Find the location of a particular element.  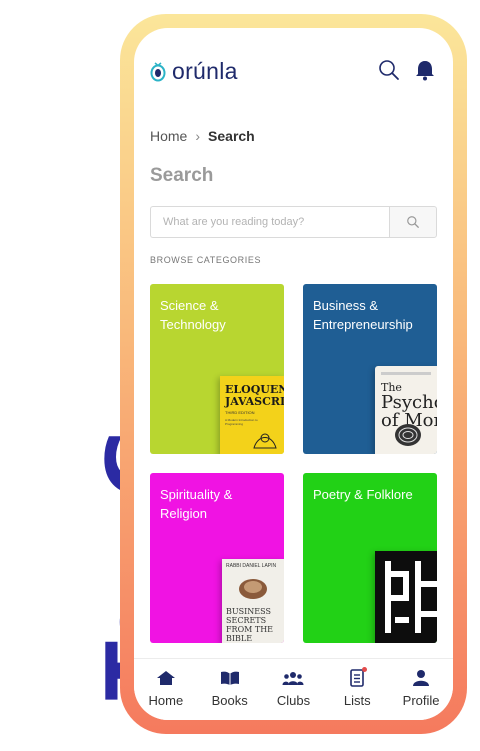

bell-icon is located at coordinates (425, 70).